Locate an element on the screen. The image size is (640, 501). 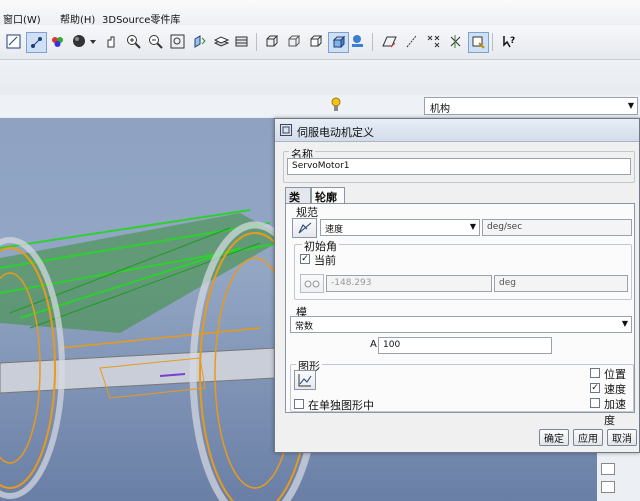
main-toolbar: ? is located at coordinates (320, 42).